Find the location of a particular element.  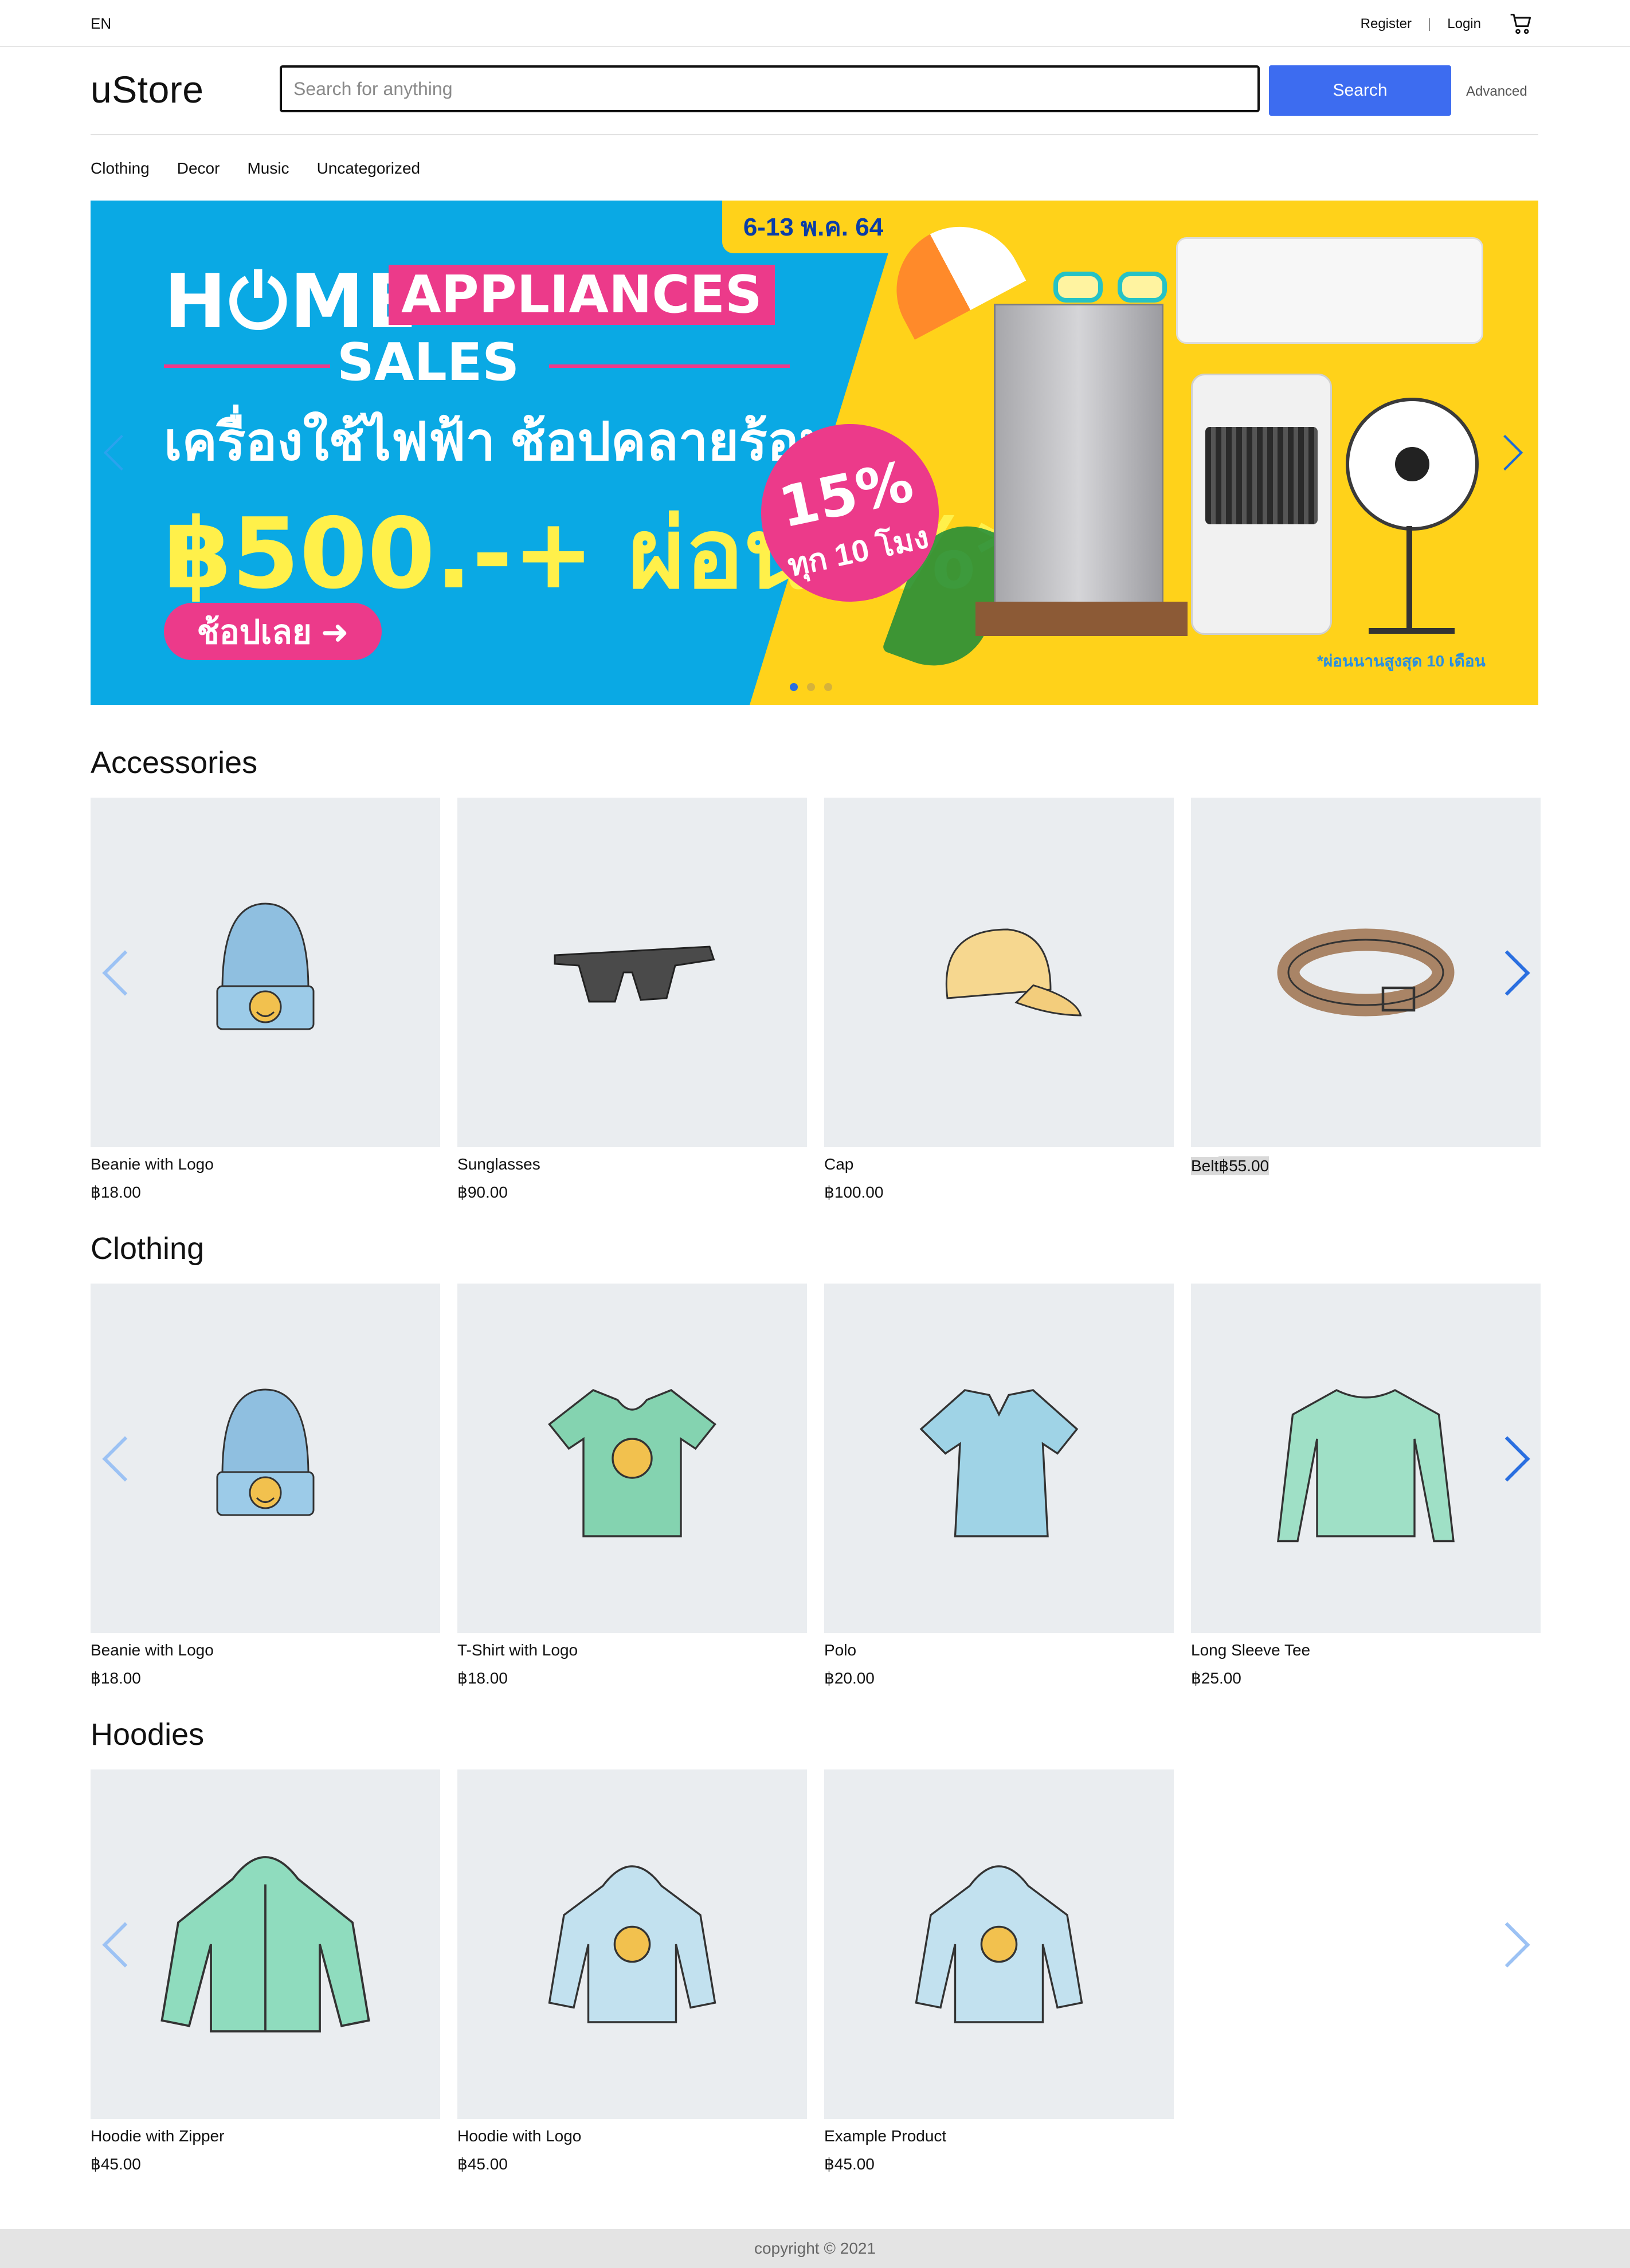

section-title: Accessories is located at coordinates (174, 762).